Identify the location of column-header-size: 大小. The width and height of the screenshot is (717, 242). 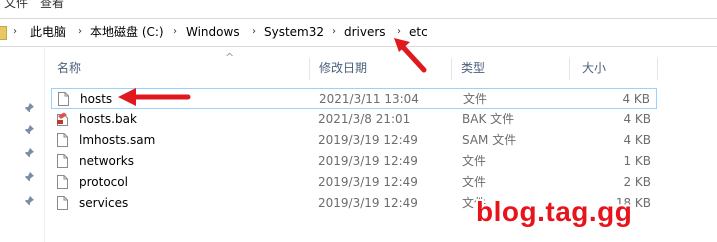
(615, 68).